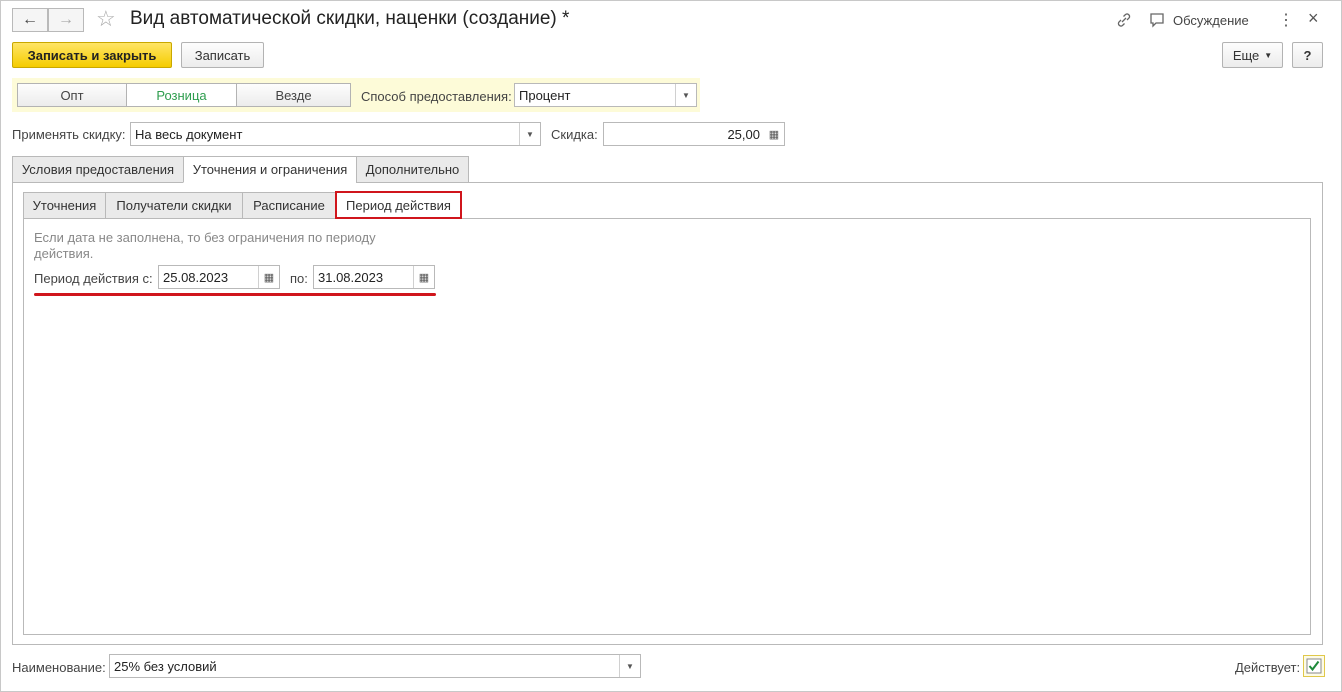  What do you see at coordinates (574, 134) in the screenshot?
I see `discount-label: Скидка:` at bounding box center [574, 134].